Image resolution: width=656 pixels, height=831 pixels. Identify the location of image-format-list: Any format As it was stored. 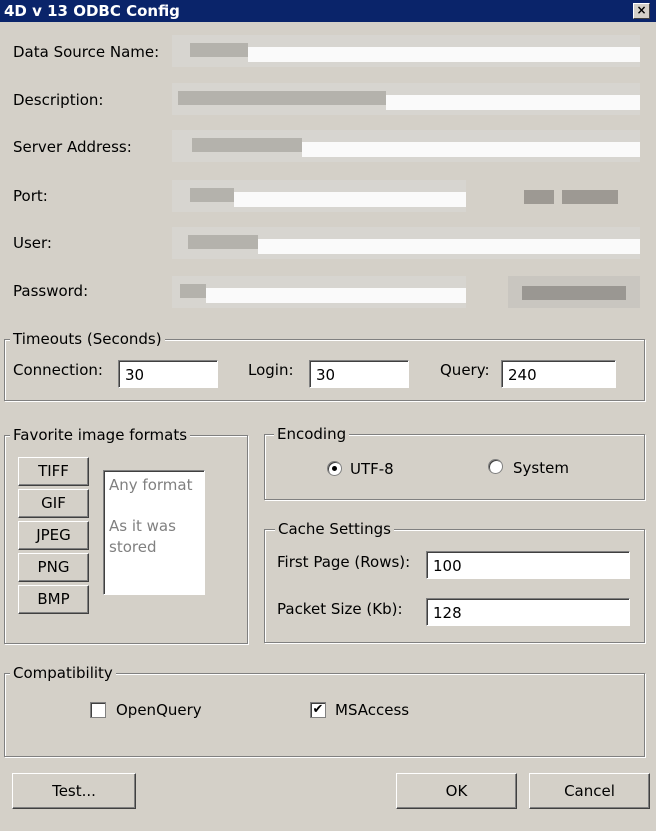
(154, 532).